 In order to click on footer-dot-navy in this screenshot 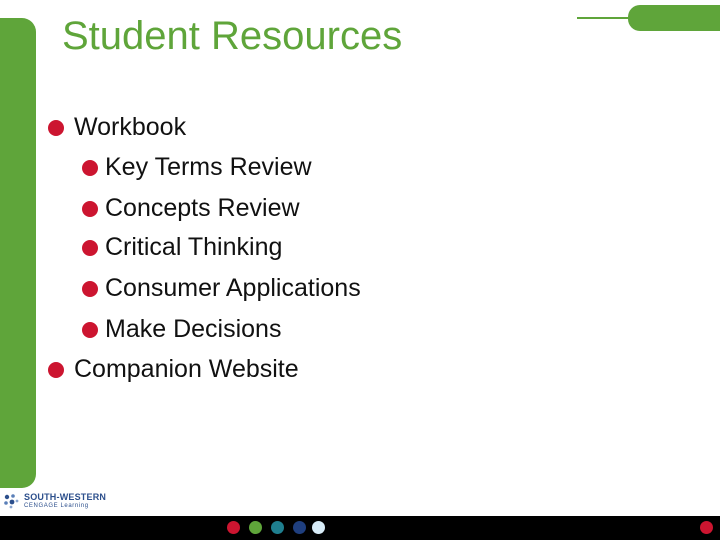, I will do `click(299, 527)`.